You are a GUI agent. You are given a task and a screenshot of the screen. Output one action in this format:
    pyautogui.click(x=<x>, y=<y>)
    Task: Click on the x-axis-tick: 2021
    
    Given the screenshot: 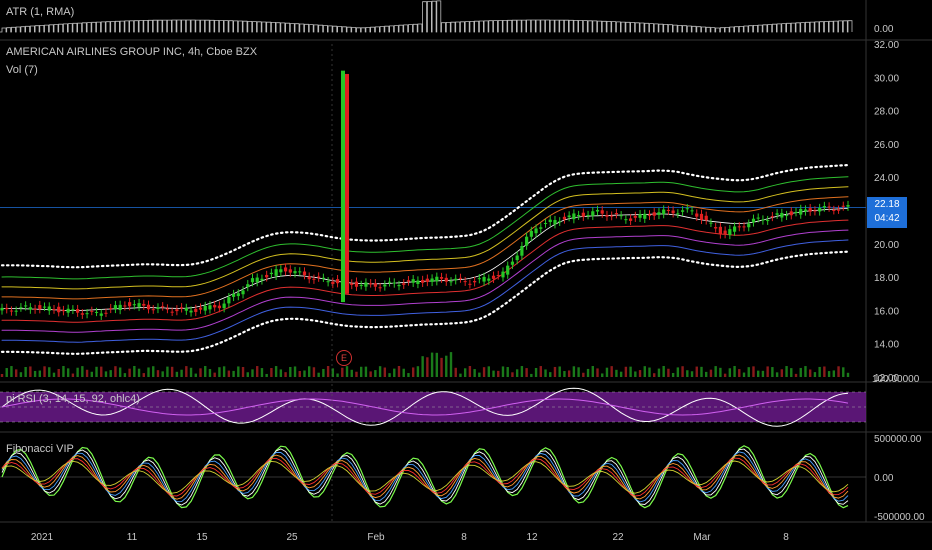 What is the action you would take?
    pyautogui.click(x=42, y=537)
    